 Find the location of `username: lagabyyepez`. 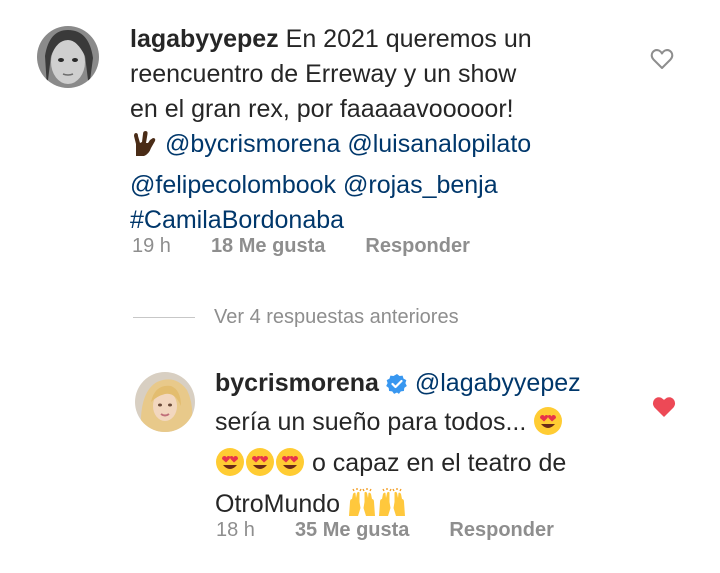

username: lagabyyepez is located at coordinates (204, 39).